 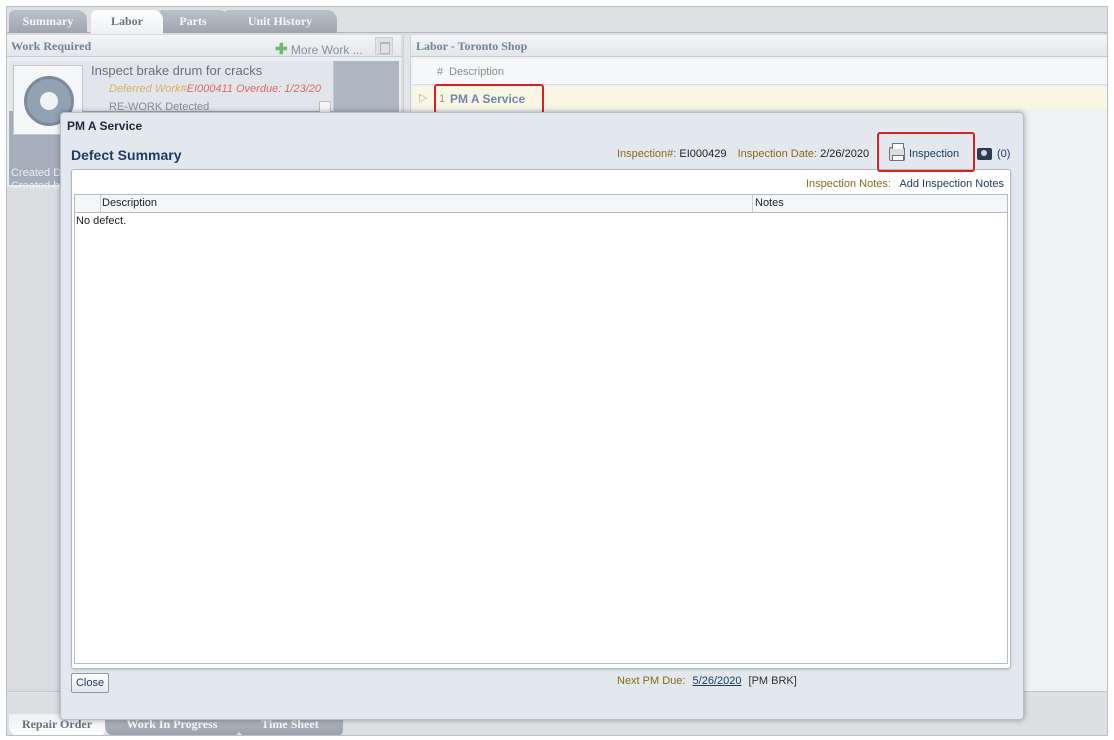 I want to click on close-button: Close, so click(x=90, y=683).